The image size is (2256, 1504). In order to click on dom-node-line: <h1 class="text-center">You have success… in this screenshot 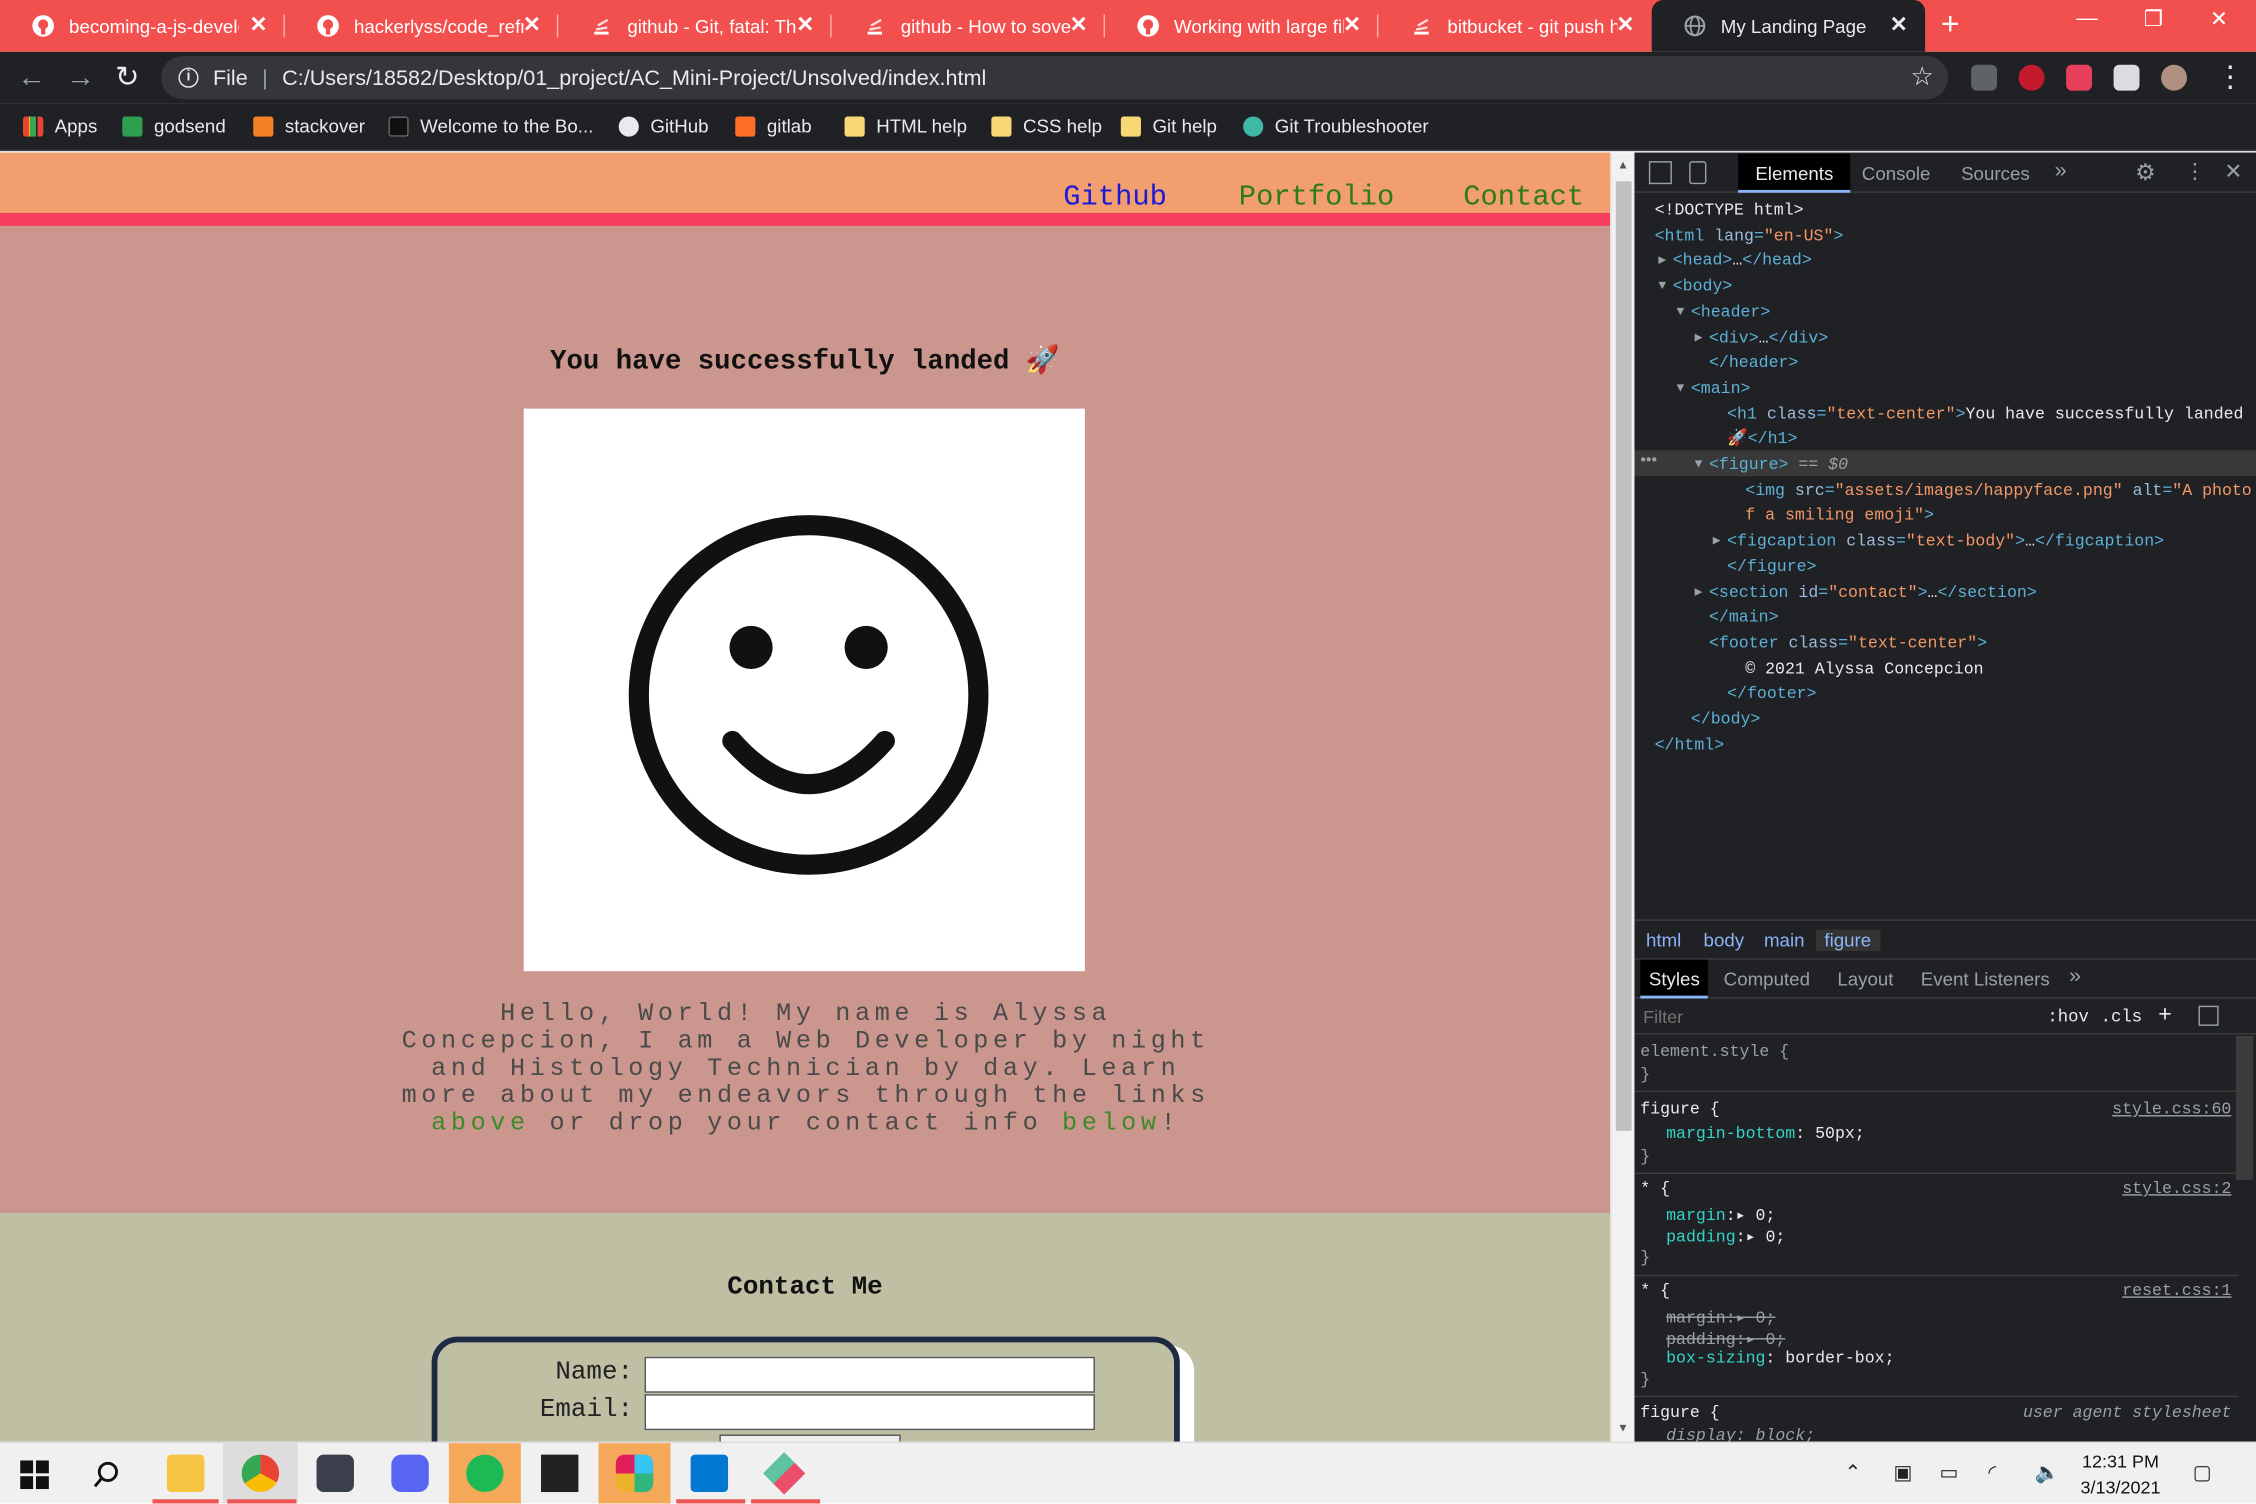, I will do `click(1985, 414)`.